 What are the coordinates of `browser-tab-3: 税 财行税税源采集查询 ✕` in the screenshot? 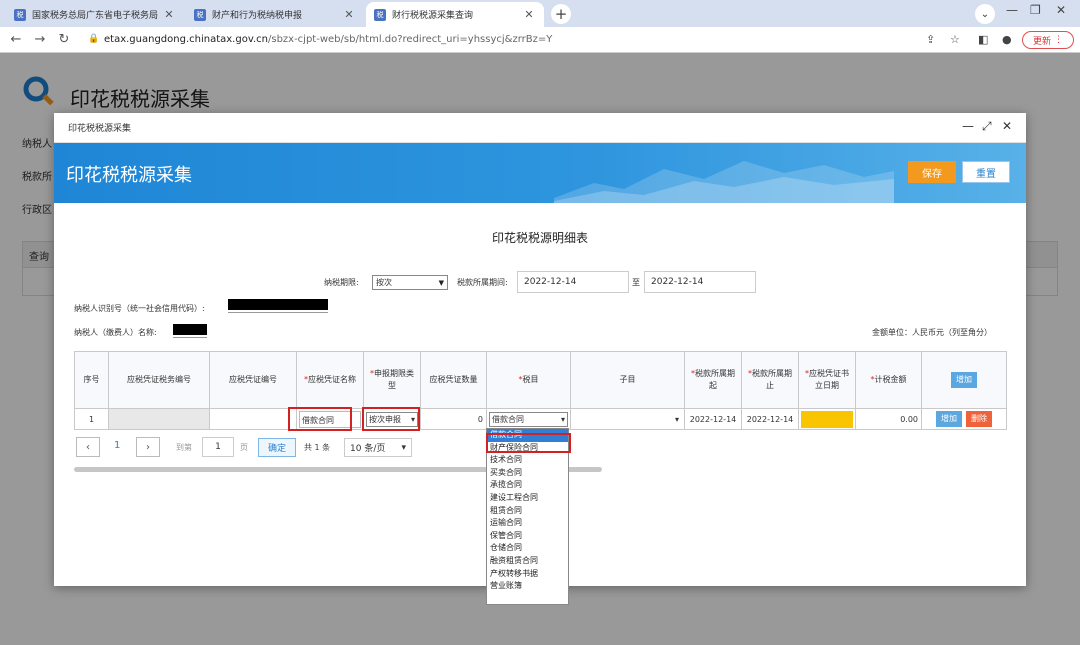 It's located at (455, 14).